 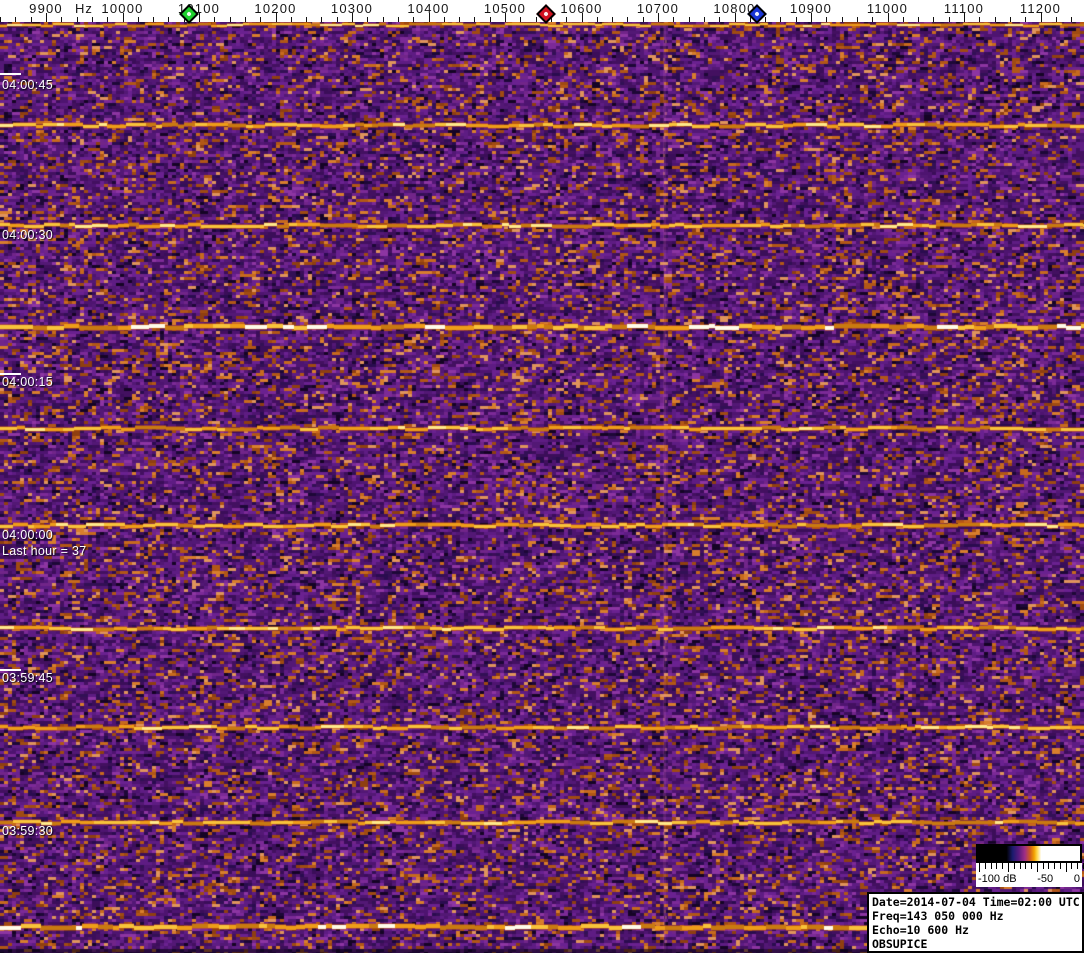 What do you see at coordinates (28, 235) in the screenshot?
I see `time-label: 04:00:30` at bounding box center [28, 235].